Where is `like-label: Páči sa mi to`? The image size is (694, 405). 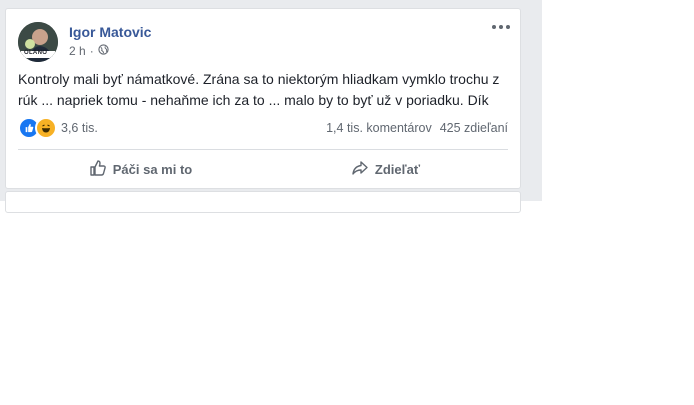
like-label: Páči sa mi to is located at coordinates (152, 169).